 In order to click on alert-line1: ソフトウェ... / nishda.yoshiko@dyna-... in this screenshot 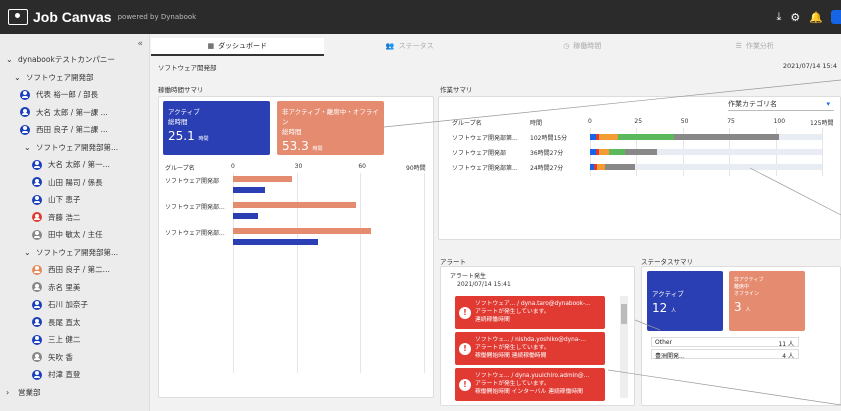, I will do `click(530, 340)`.